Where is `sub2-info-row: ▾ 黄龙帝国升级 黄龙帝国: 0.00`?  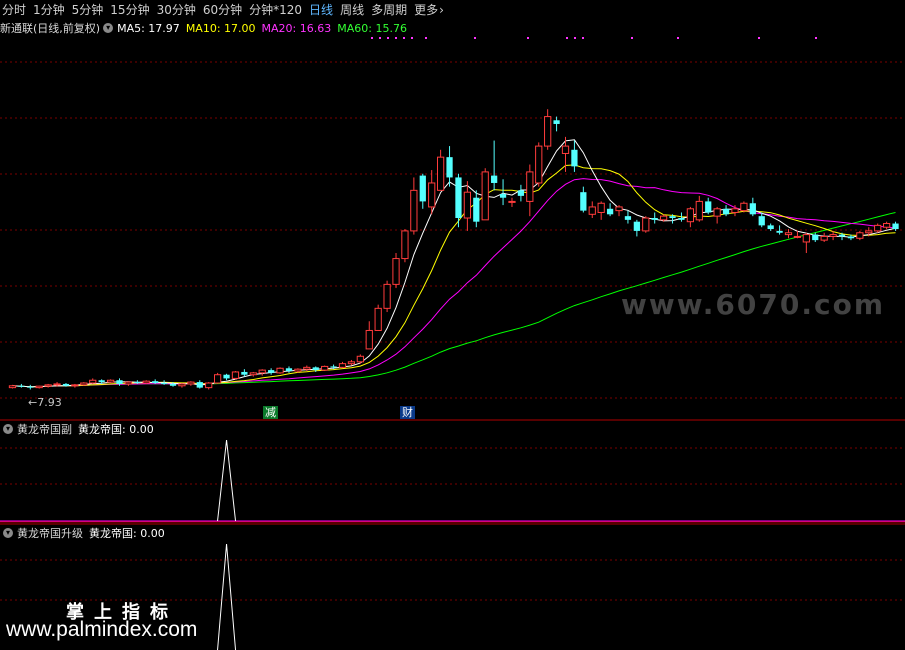 sub2-info-row: ▾ 黄龙帝国升级 黄龙帝国: 0.00 is located at coordinates (82, 533).